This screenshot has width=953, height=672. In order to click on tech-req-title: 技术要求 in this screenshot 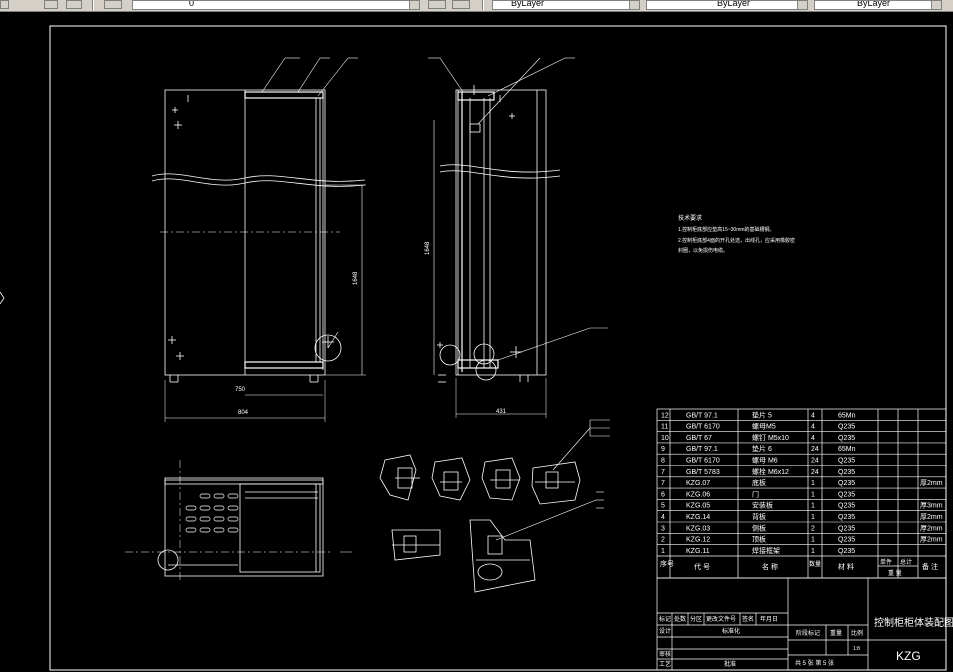, I will do `click(690, 218)`.